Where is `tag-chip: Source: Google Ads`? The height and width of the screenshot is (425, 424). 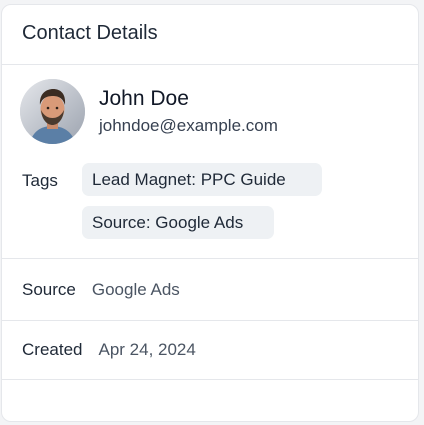
tag-chip: Source: Google Ads is located at coordinates (178, 222).